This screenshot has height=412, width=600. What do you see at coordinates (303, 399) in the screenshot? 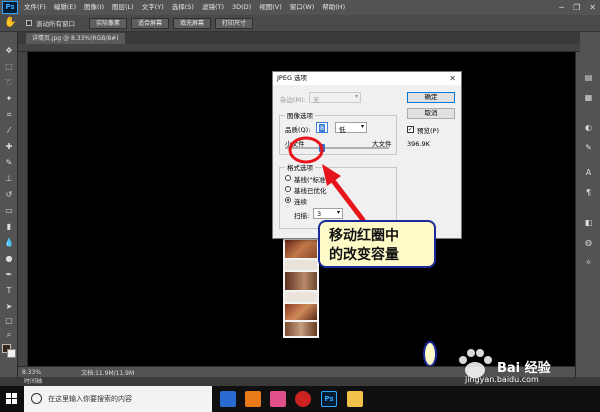
I see `app-icon-red` at bounding box center [303, 399].